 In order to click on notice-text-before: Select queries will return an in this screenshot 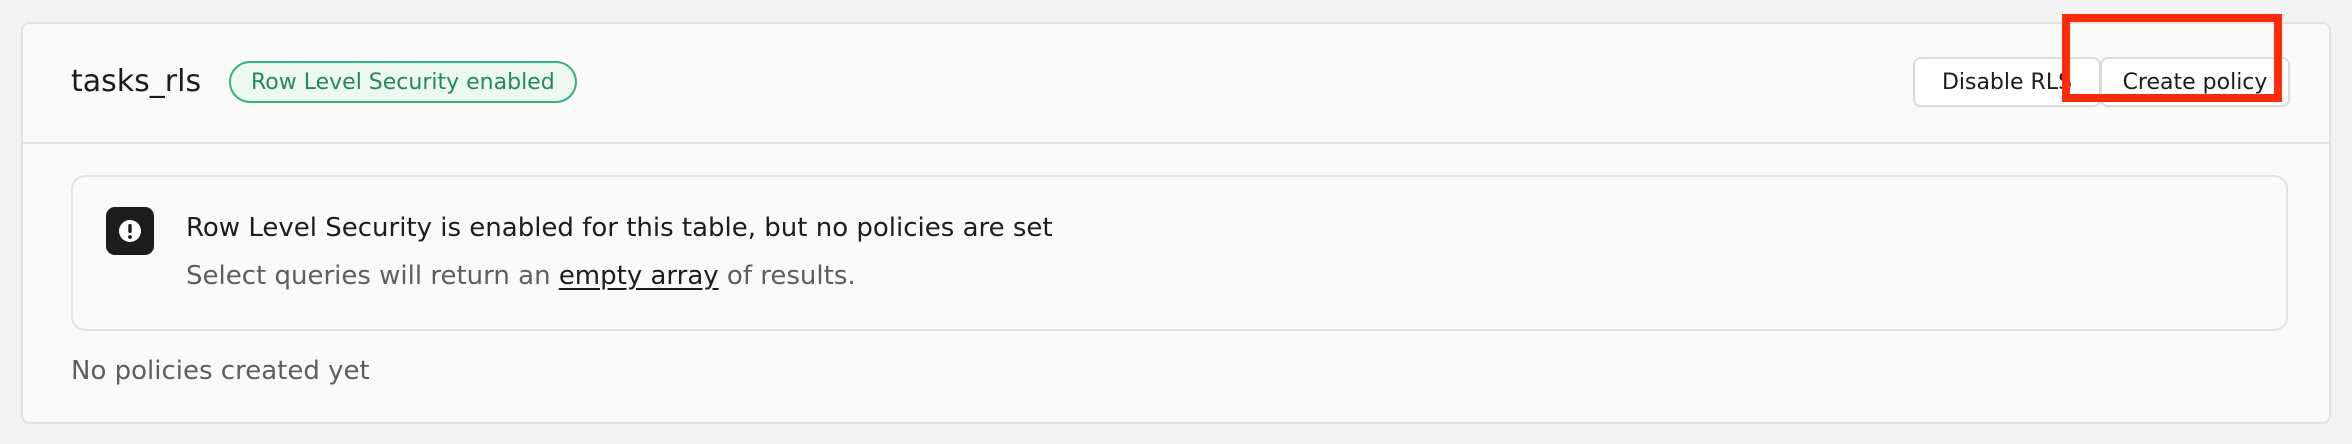, I will do `click(372, 276)`.